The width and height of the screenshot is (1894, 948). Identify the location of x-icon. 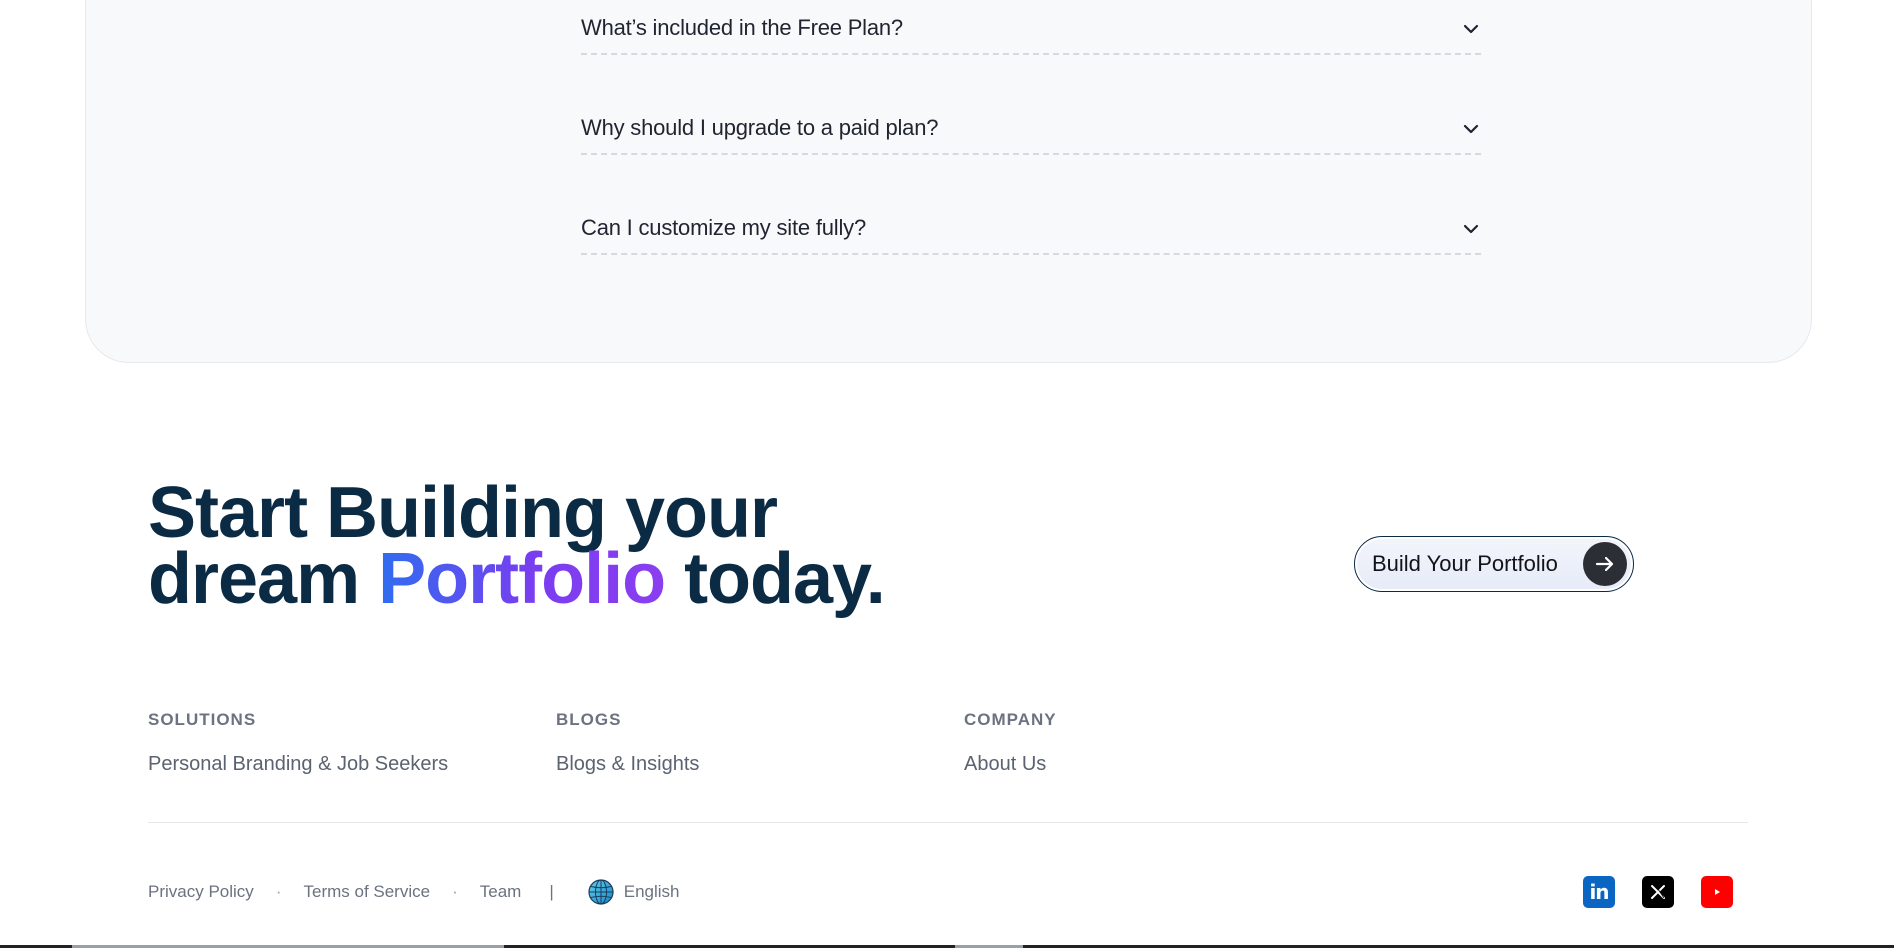
(1658, 892).